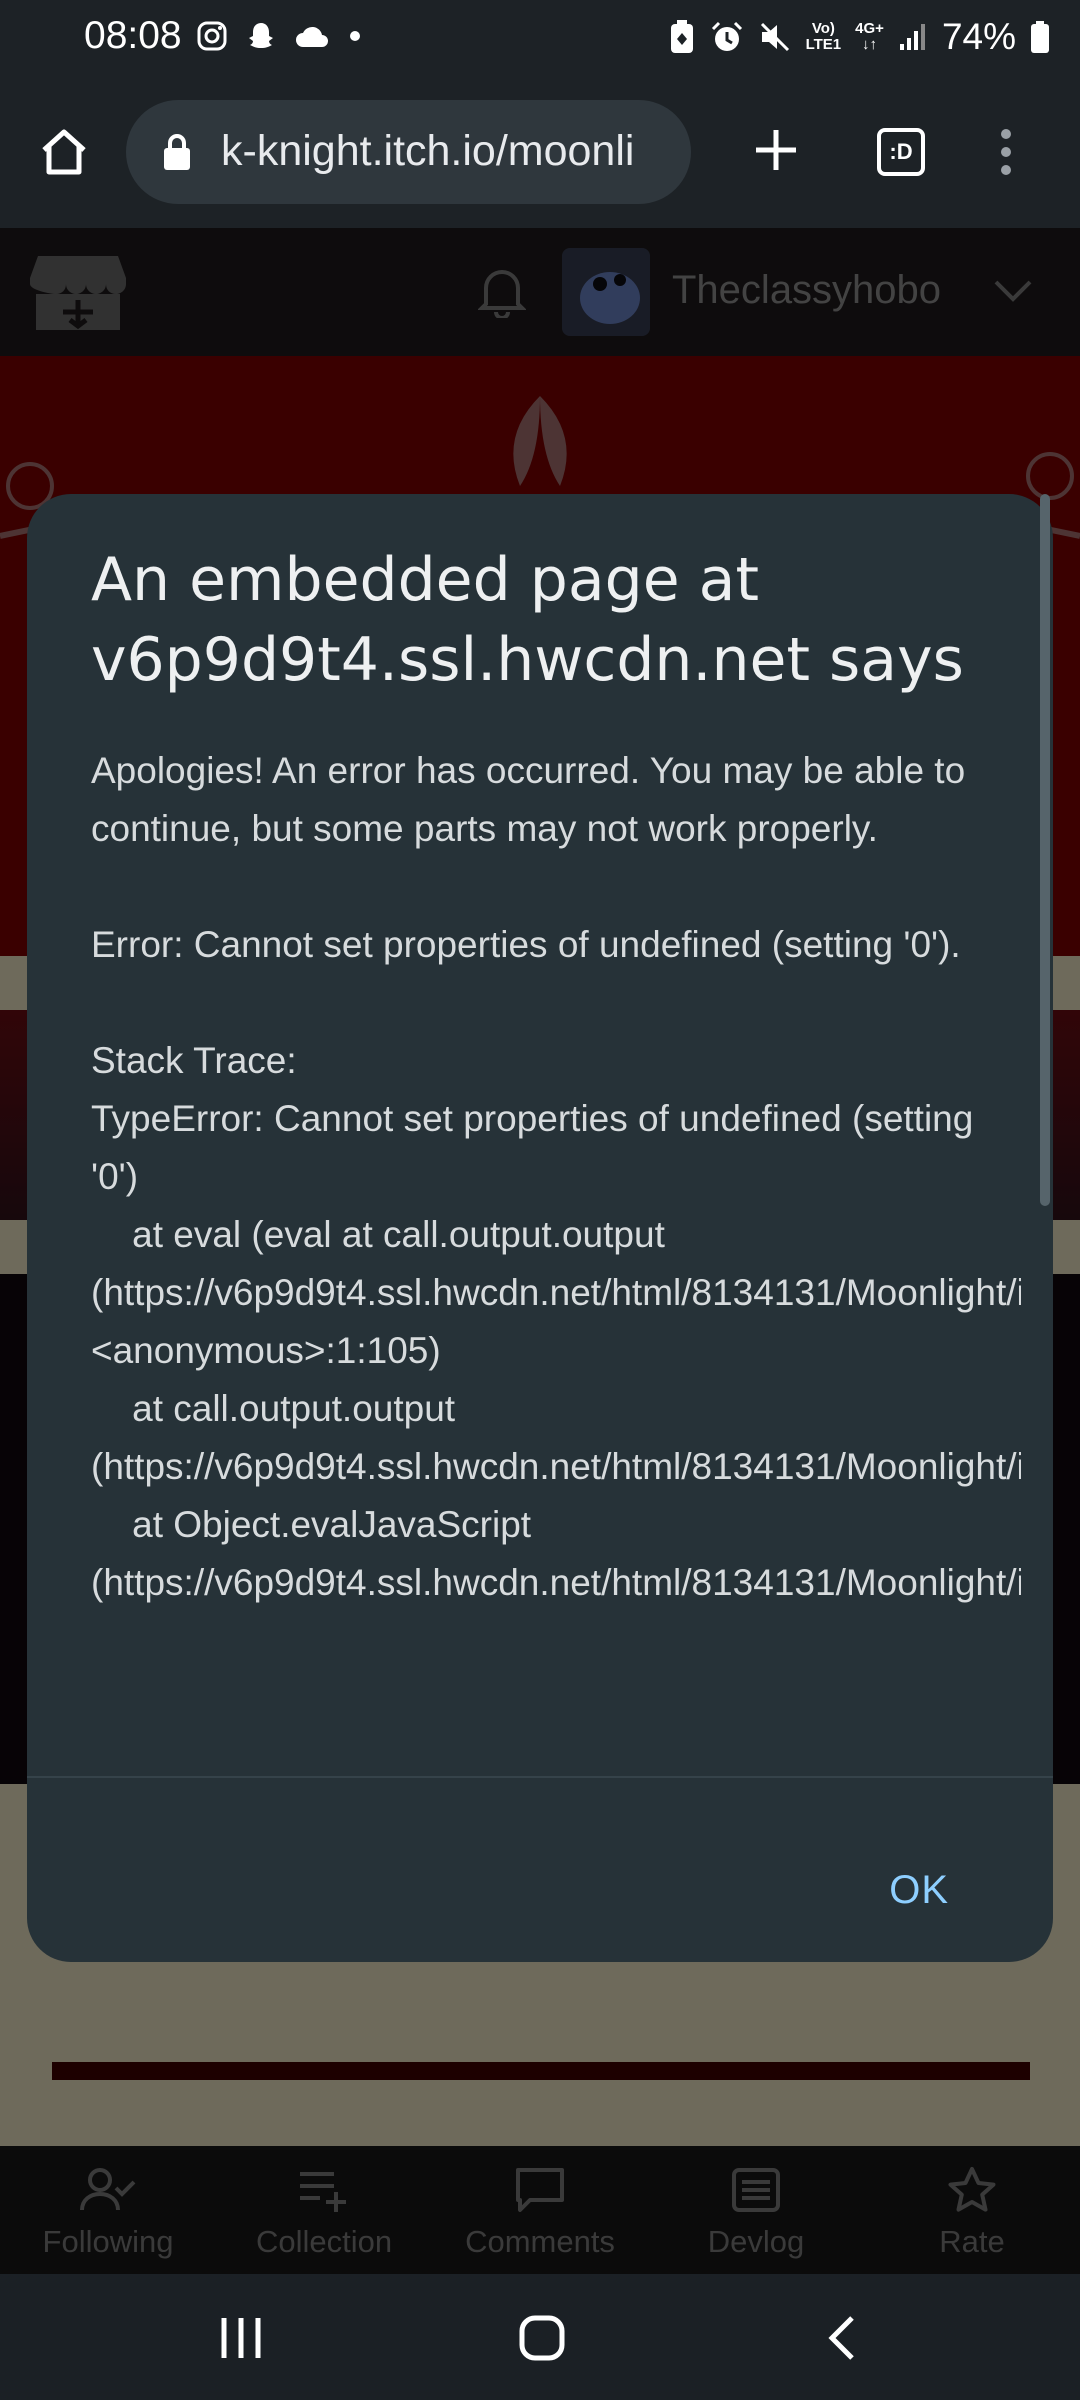 The height and width of the screenshot is (2400, 1080). I want to click on ok-button: OK, so click(919, 1890).